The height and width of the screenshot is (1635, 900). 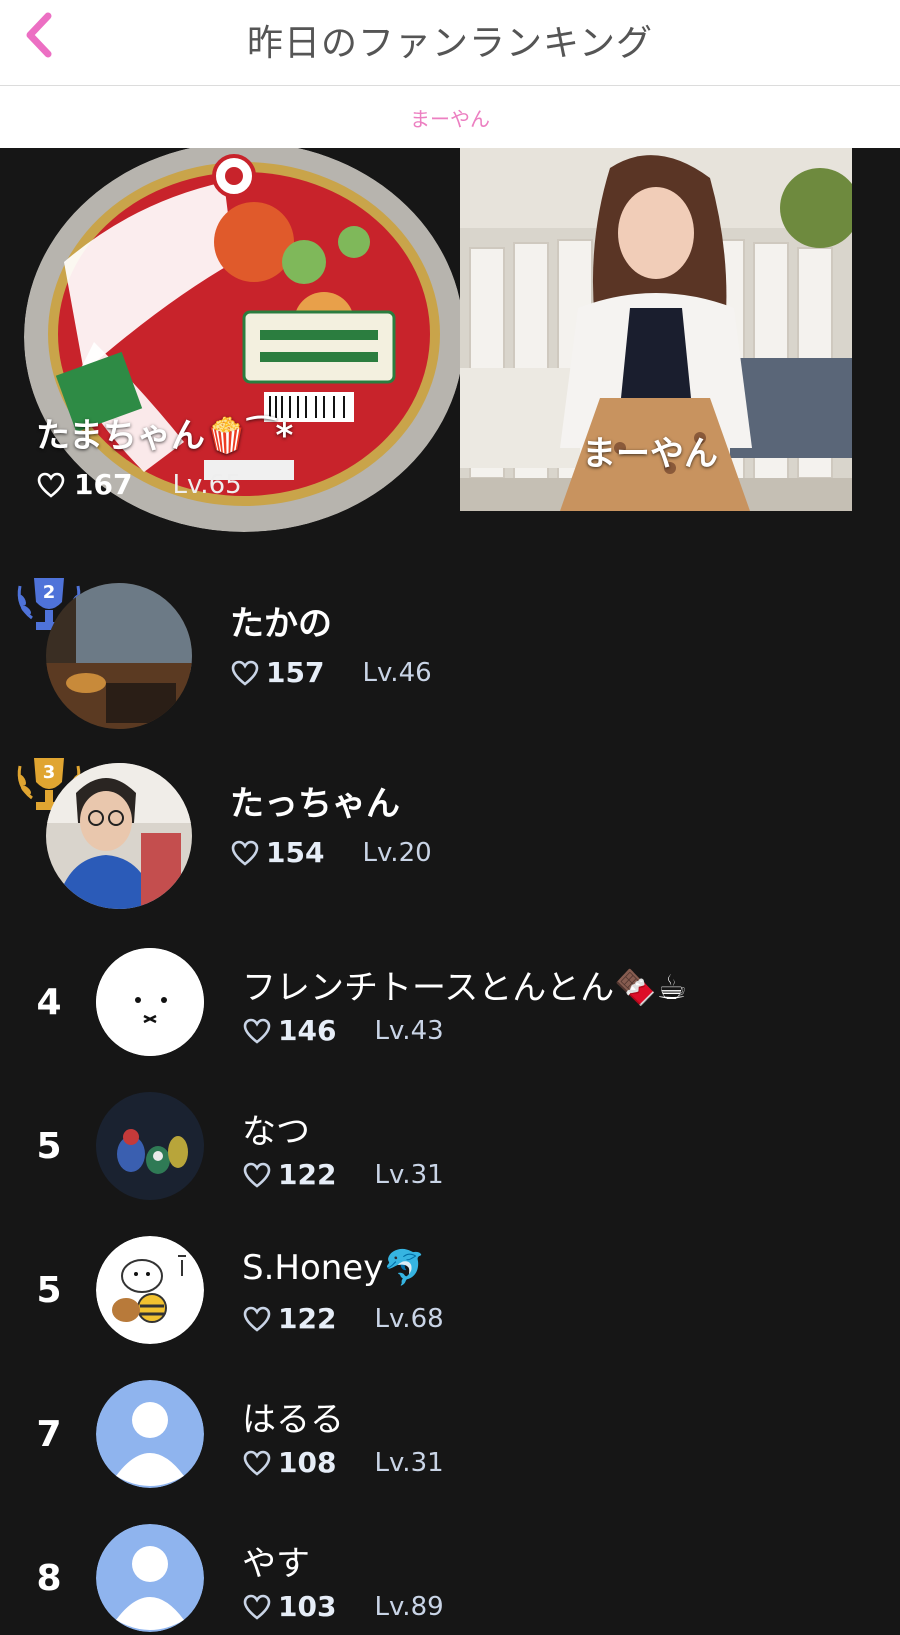 What do you see at coordinates (465, 988) in the screenshot?
I see `fan-name: フレンチトースとんとん🍫☕` at bounding box center [465, 988].